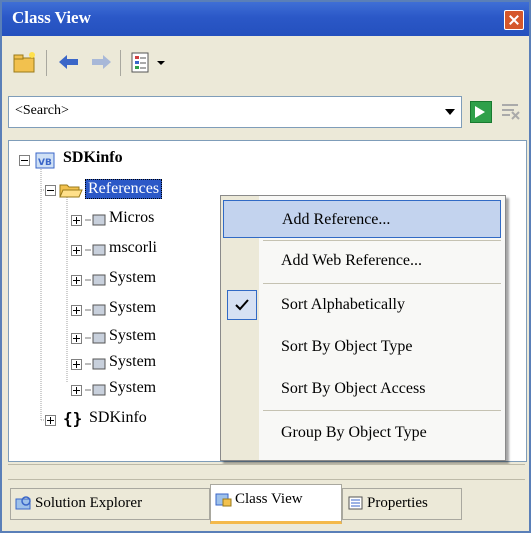 This screenshot has height=533, width=531. Describe the element at coordinates (481, 112) in the screenshot. I see `go-search-icon` at that location.